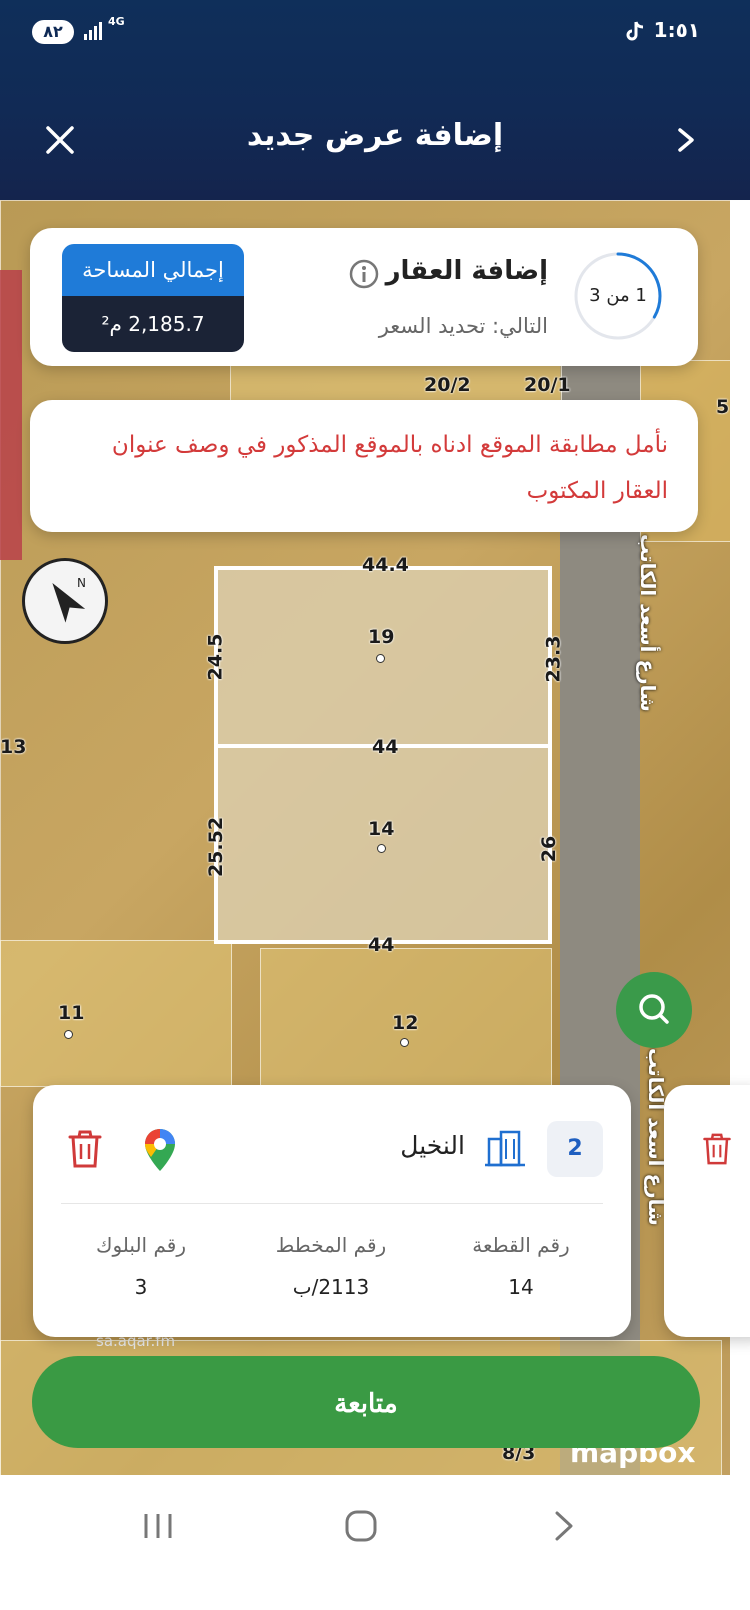 This screenshot has width=750, height=1610. I want to click on clock: 1:٥١, so click(676, 30).